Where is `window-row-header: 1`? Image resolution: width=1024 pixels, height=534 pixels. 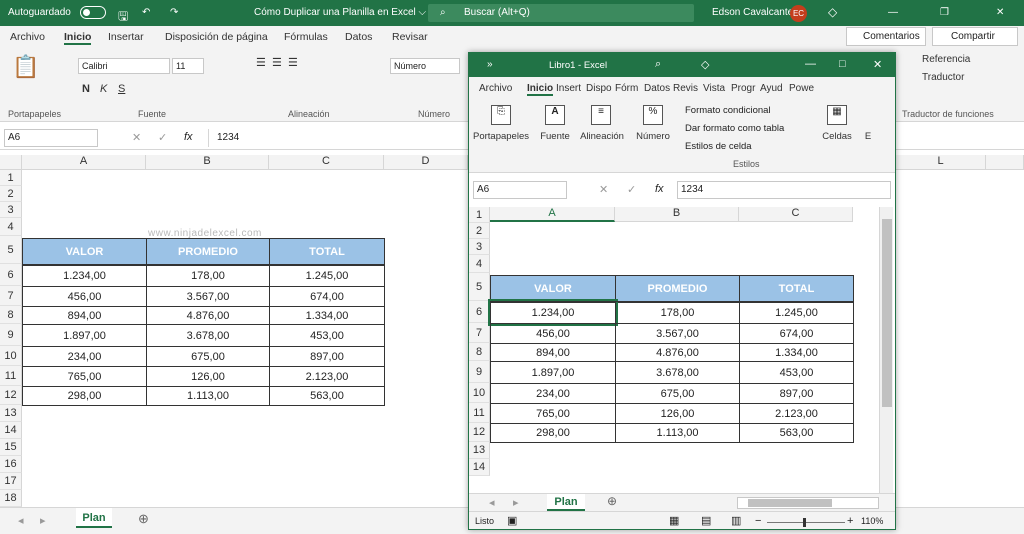 window-row-header: 1 is located at coordinates (479, 215).